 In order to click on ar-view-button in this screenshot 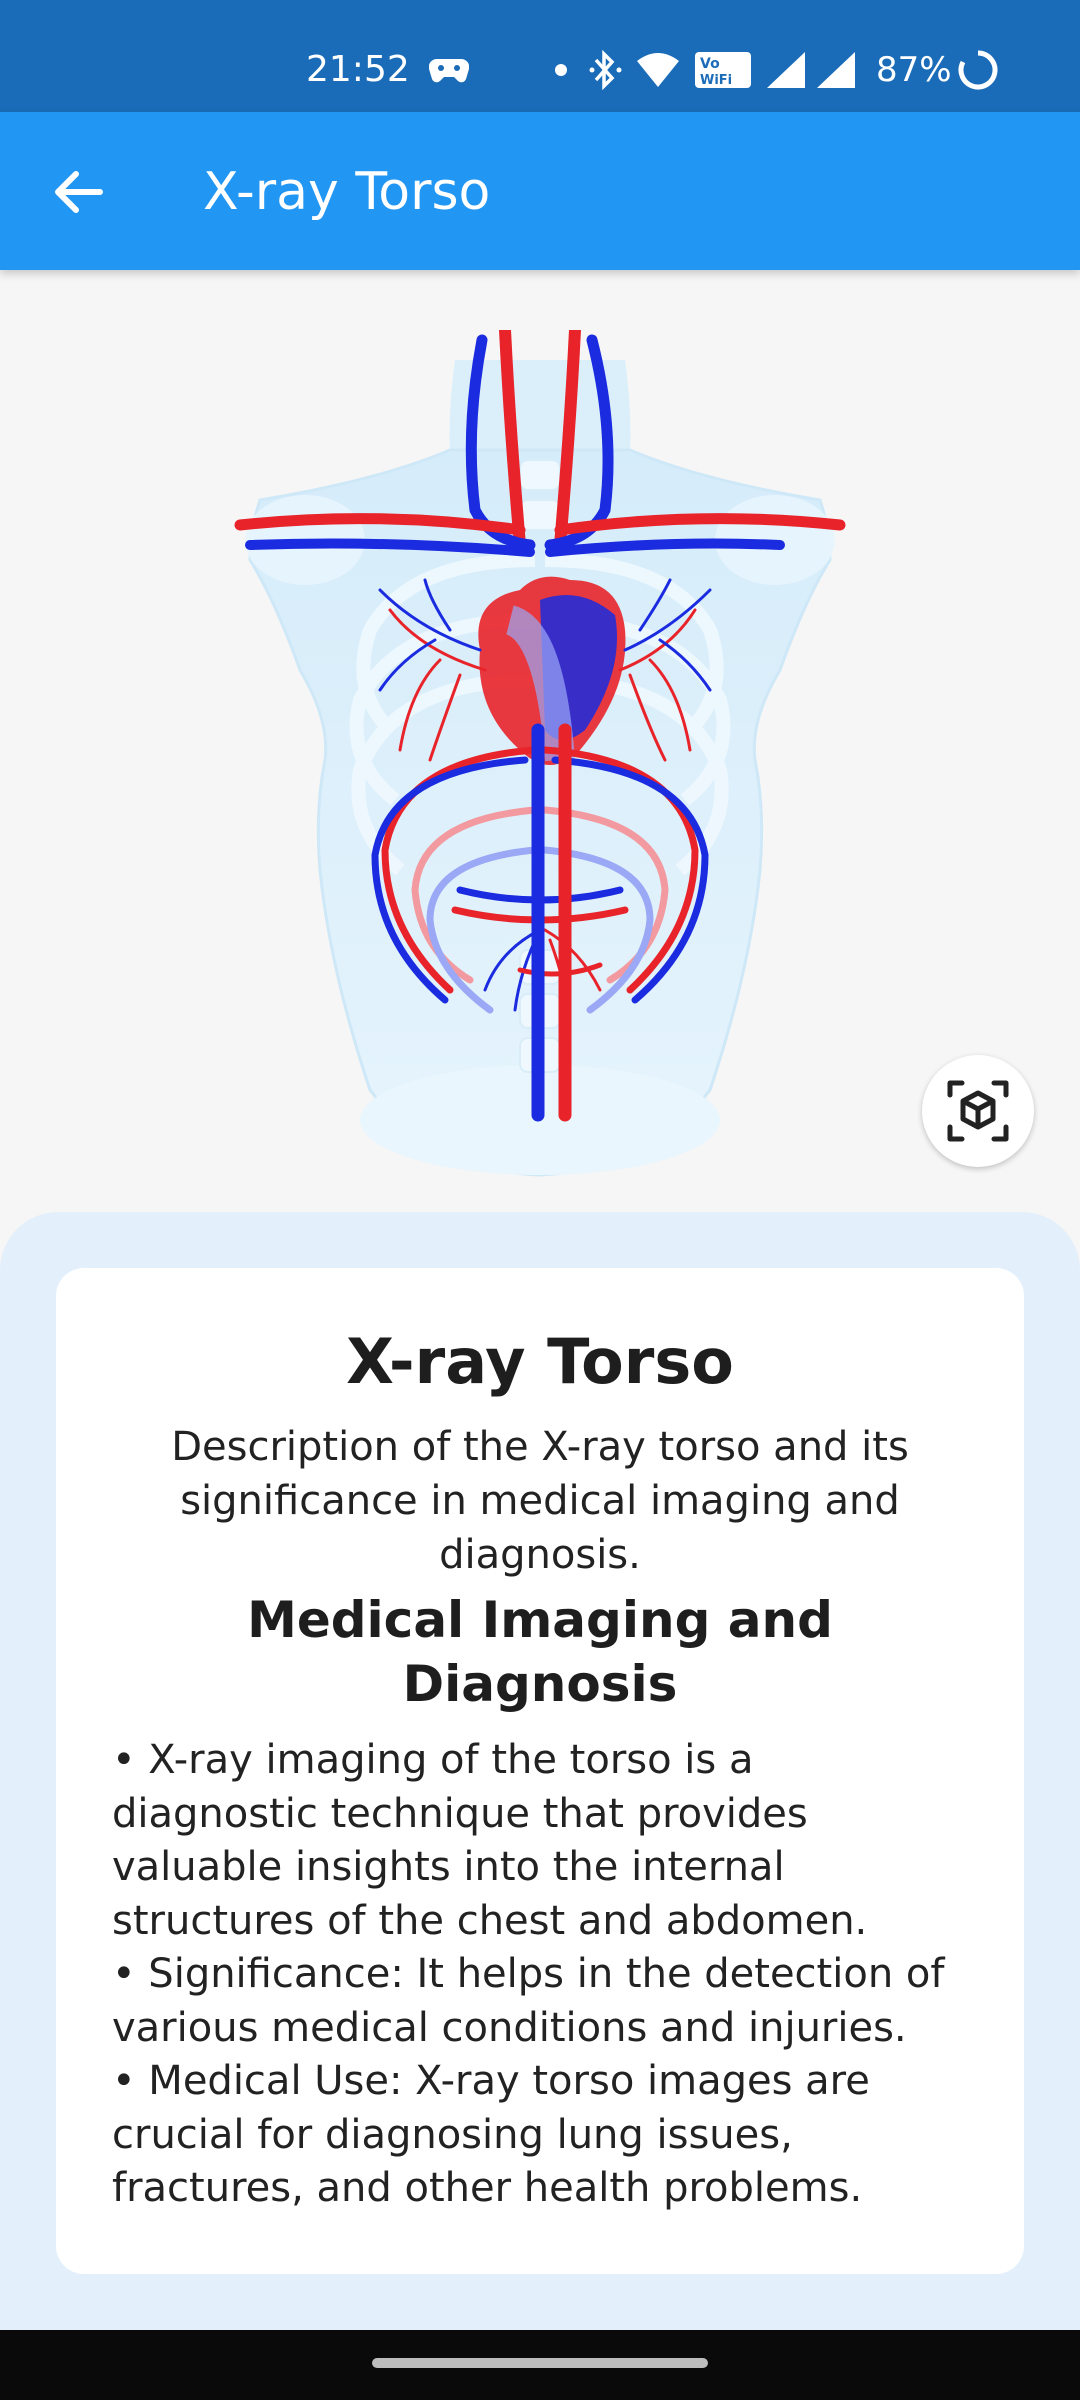, I will do `click(978, 1111)`.